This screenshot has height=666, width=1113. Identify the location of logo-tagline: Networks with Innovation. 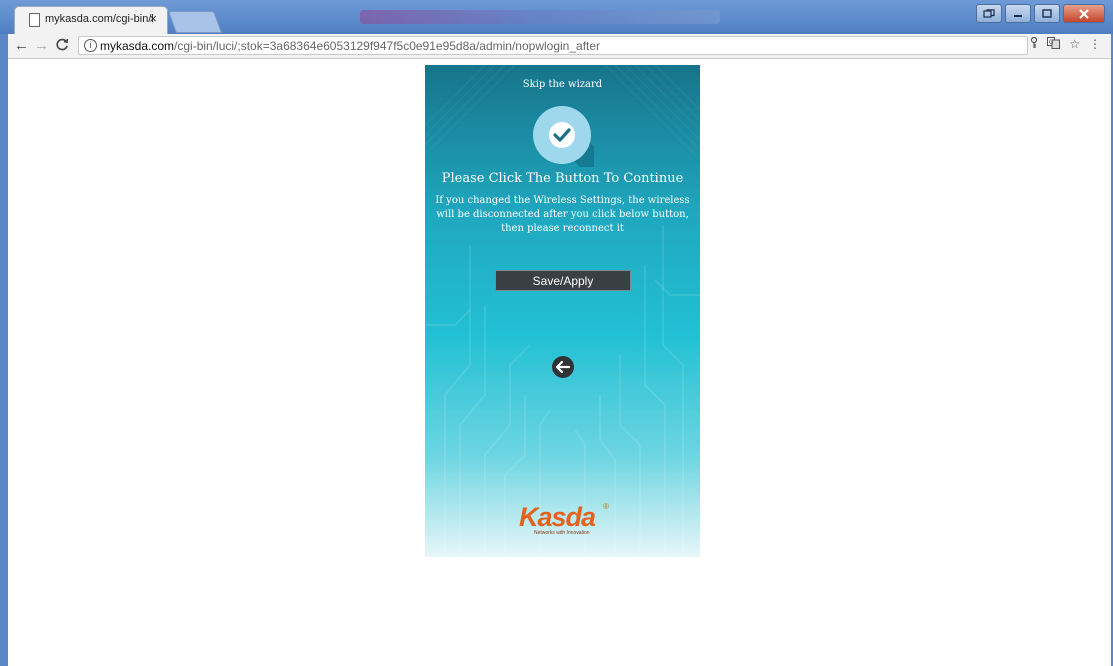
(562, 533).